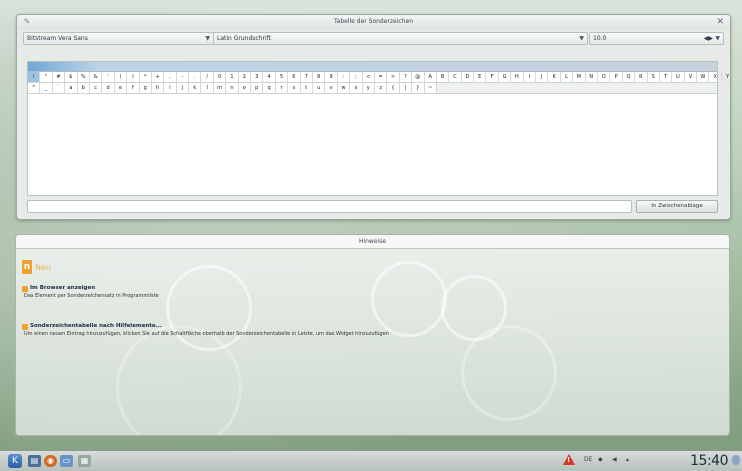  I want to click on close-icon: ✕, so click(720, 22).